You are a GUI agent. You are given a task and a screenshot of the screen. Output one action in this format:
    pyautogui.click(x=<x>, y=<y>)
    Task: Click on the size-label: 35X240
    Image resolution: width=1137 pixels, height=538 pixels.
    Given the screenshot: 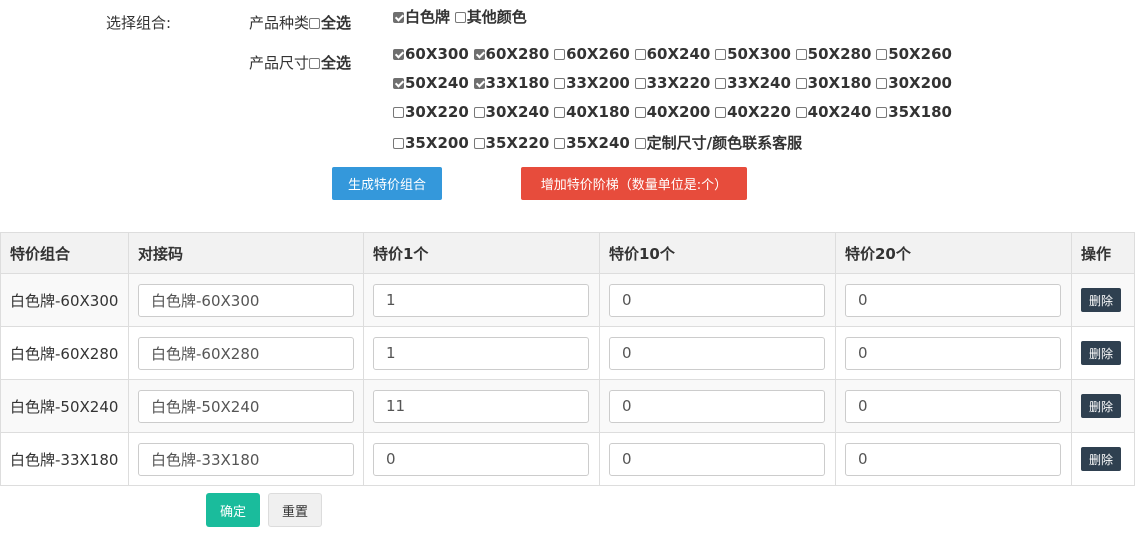 What is the action you would take?
    pyautogui.click(x=598, y=143)
    